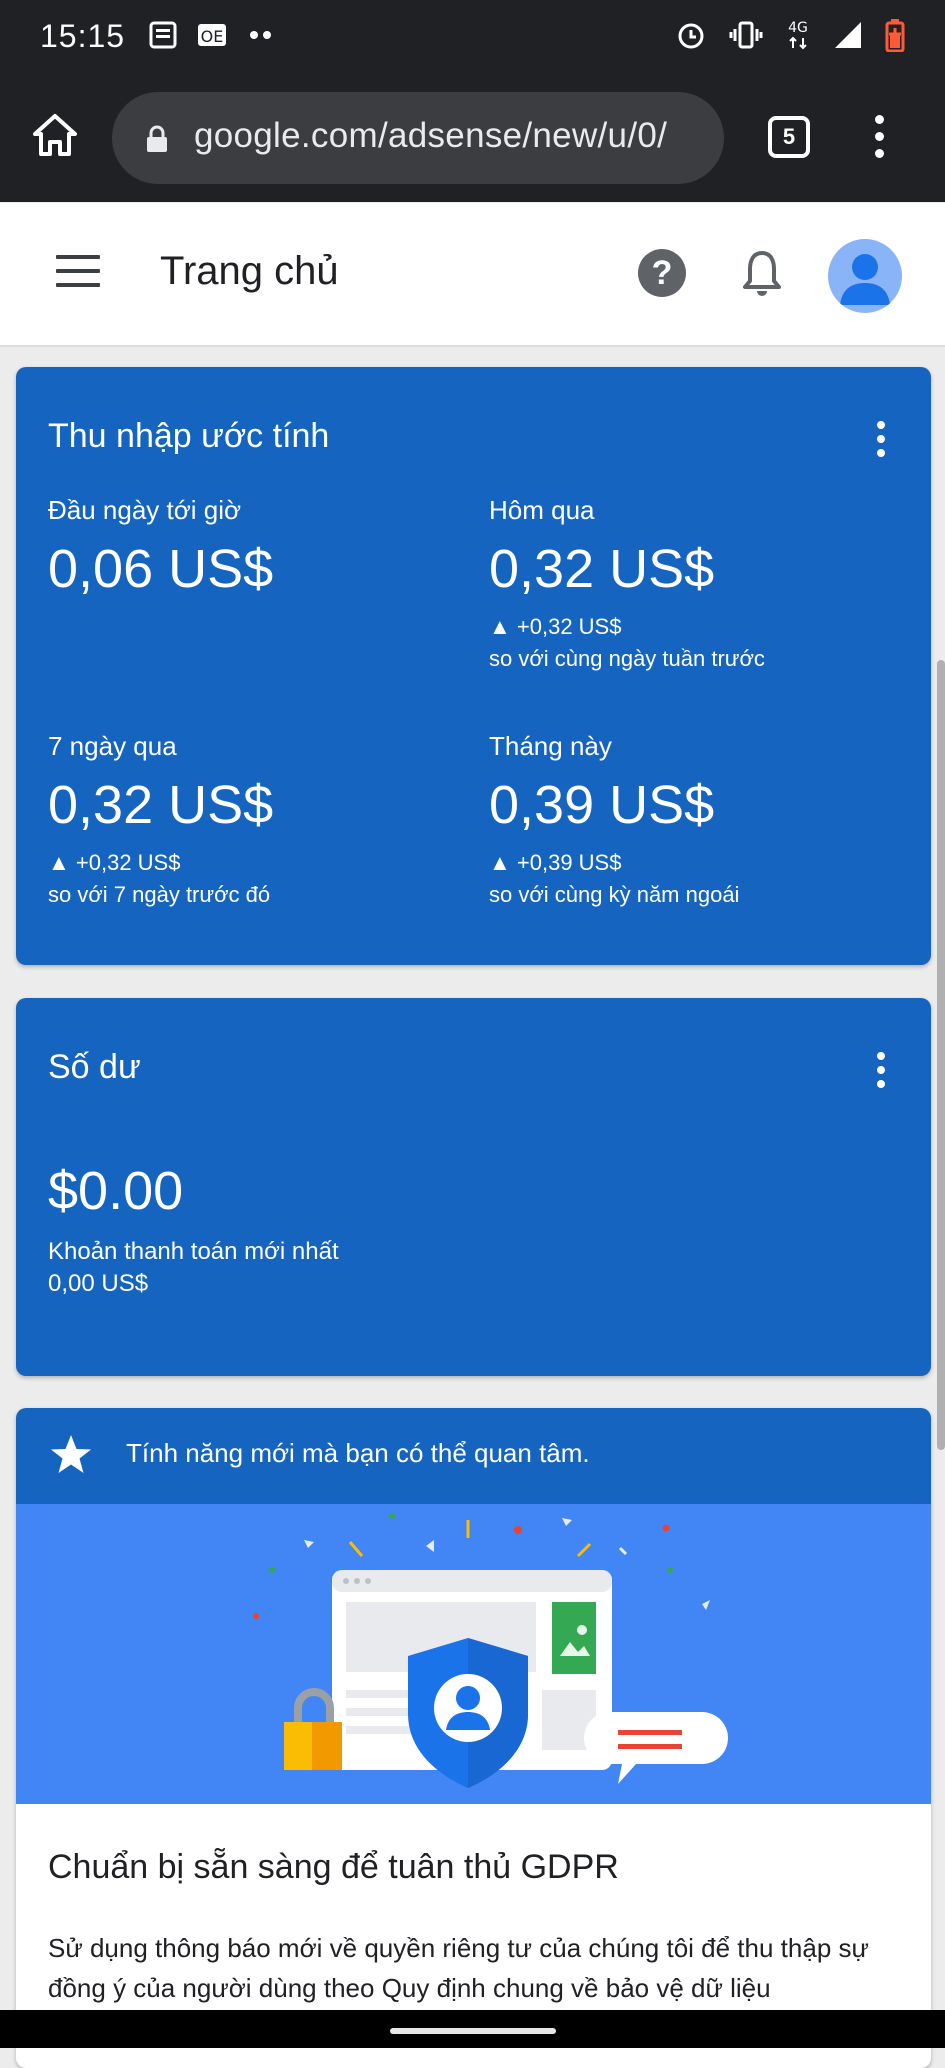 The height and width of the screenshot is (2068, 945). I want to click on balance-value: $0.00, so click(116, 1191).